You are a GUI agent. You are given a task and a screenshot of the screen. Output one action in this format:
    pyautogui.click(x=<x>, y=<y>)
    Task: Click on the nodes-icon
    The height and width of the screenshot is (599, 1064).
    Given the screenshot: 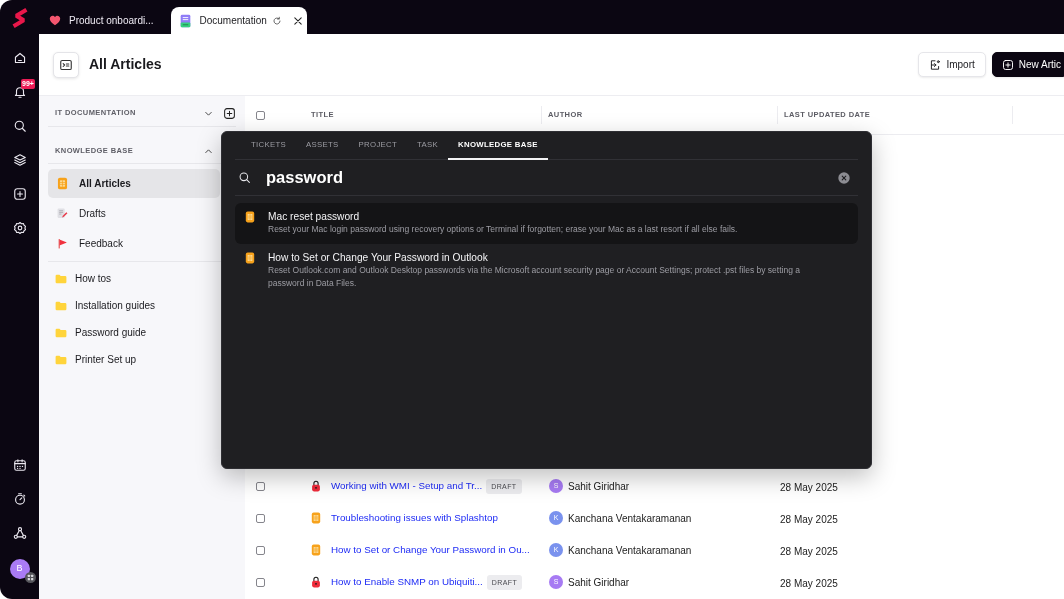 What is the action you would take?
    pyautogui.click(x=19, y=533)
    